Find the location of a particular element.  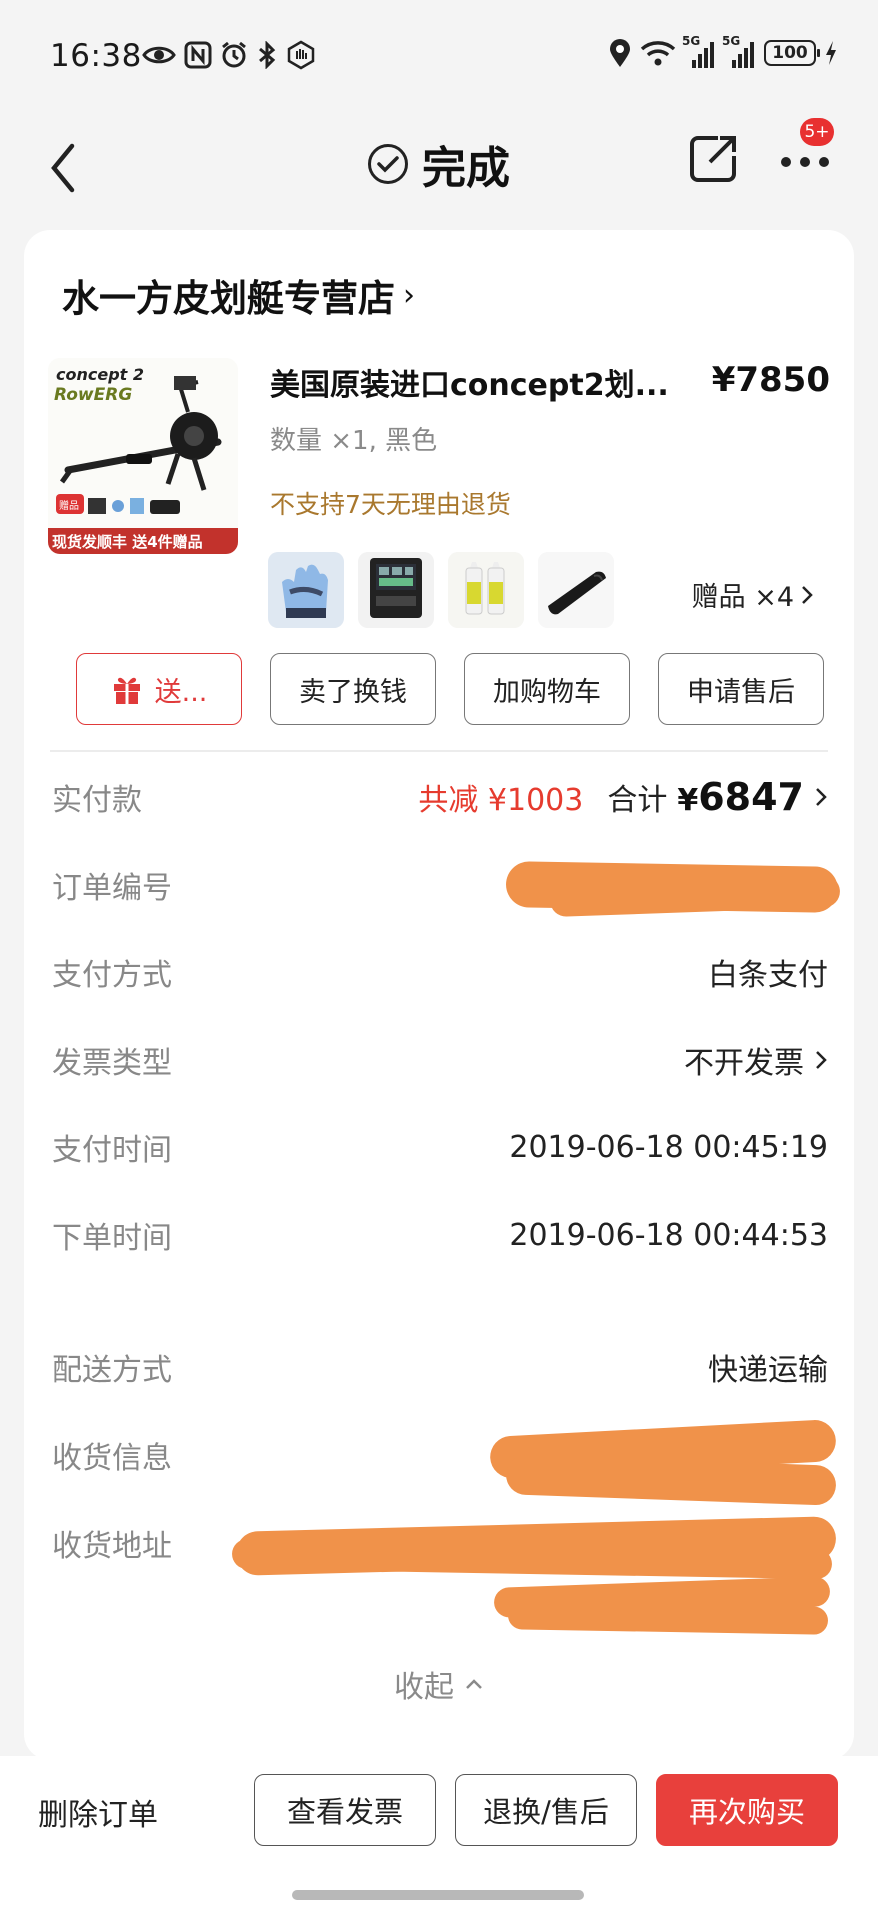

total-amount: ¥6847 is located at coordinates (740, 797).